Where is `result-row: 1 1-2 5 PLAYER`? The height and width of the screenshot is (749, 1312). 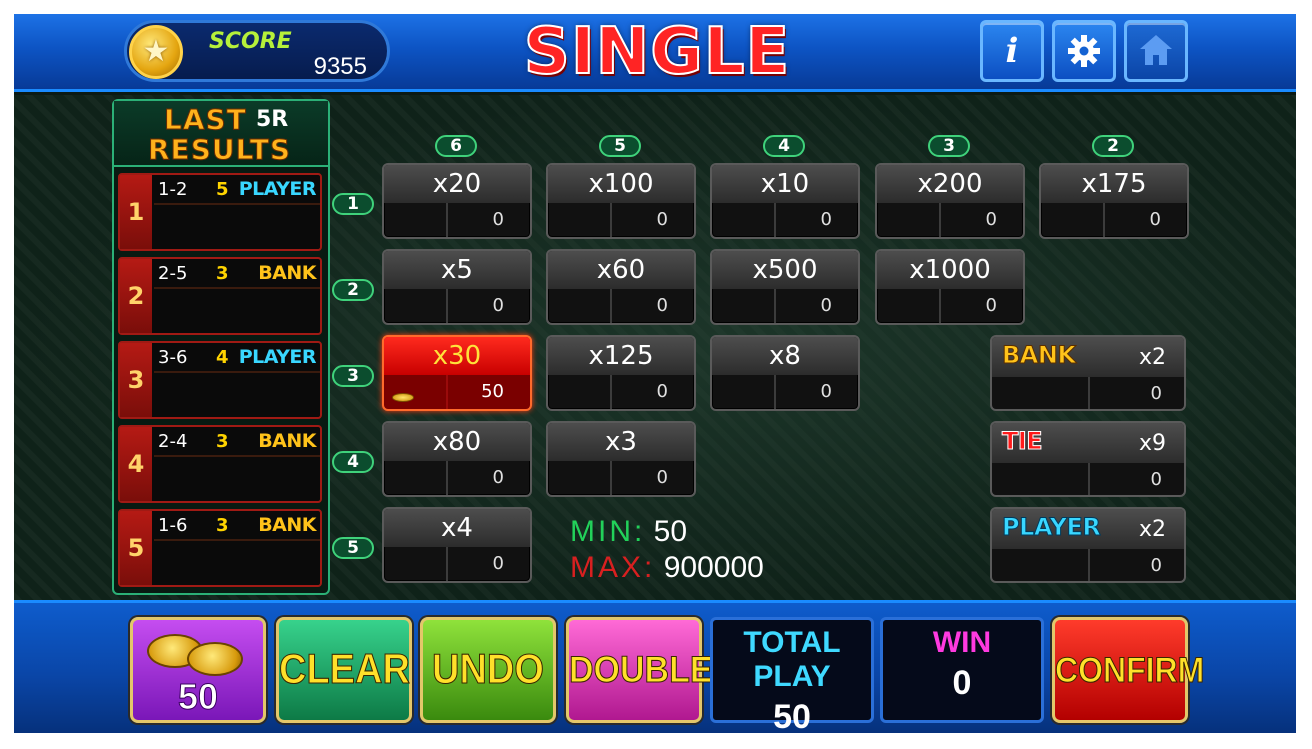
result-row: 1 1-2 5 PLAYER is located at coordinates (220, 212).